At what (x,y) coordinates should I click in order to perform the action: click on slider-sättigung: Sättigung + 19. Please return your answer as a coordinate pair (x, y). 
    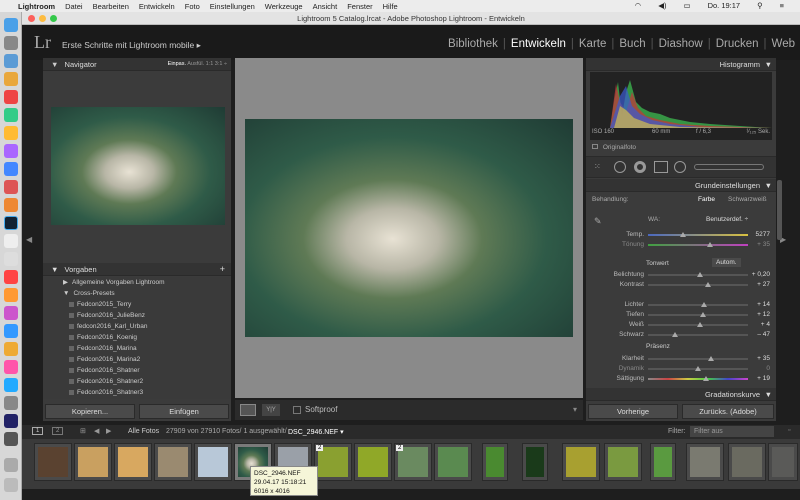
    Looking at the image, I should click on (681, 379).